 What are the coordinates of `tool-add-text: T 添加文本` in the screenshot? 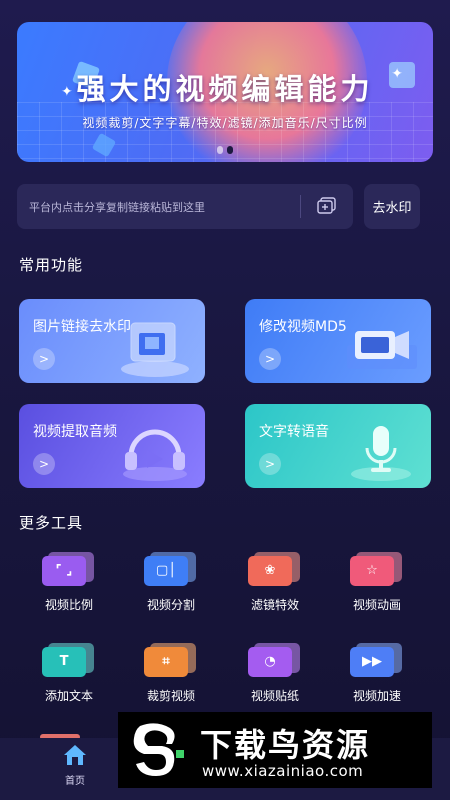 It's located at (69, 678).